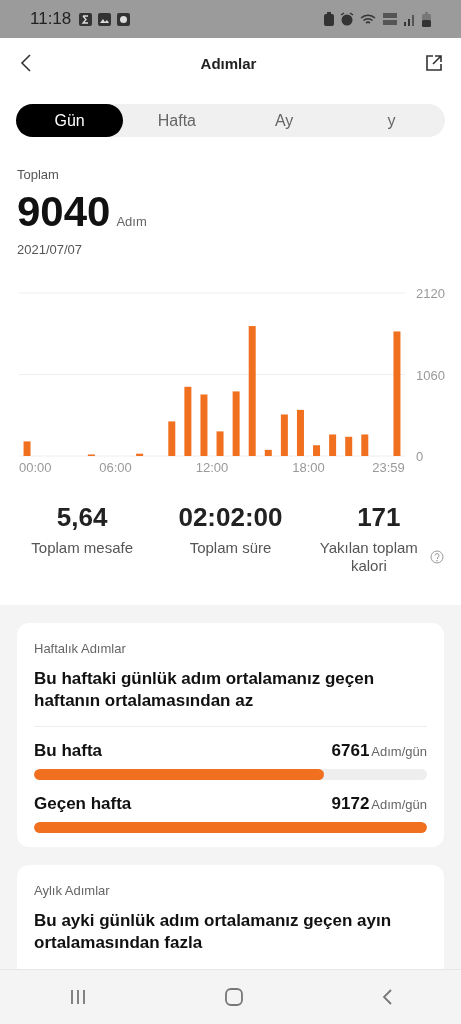  Describe the element at coordinates (64, 212) in the screenshot. I see `total-steps: 9040` at that location.